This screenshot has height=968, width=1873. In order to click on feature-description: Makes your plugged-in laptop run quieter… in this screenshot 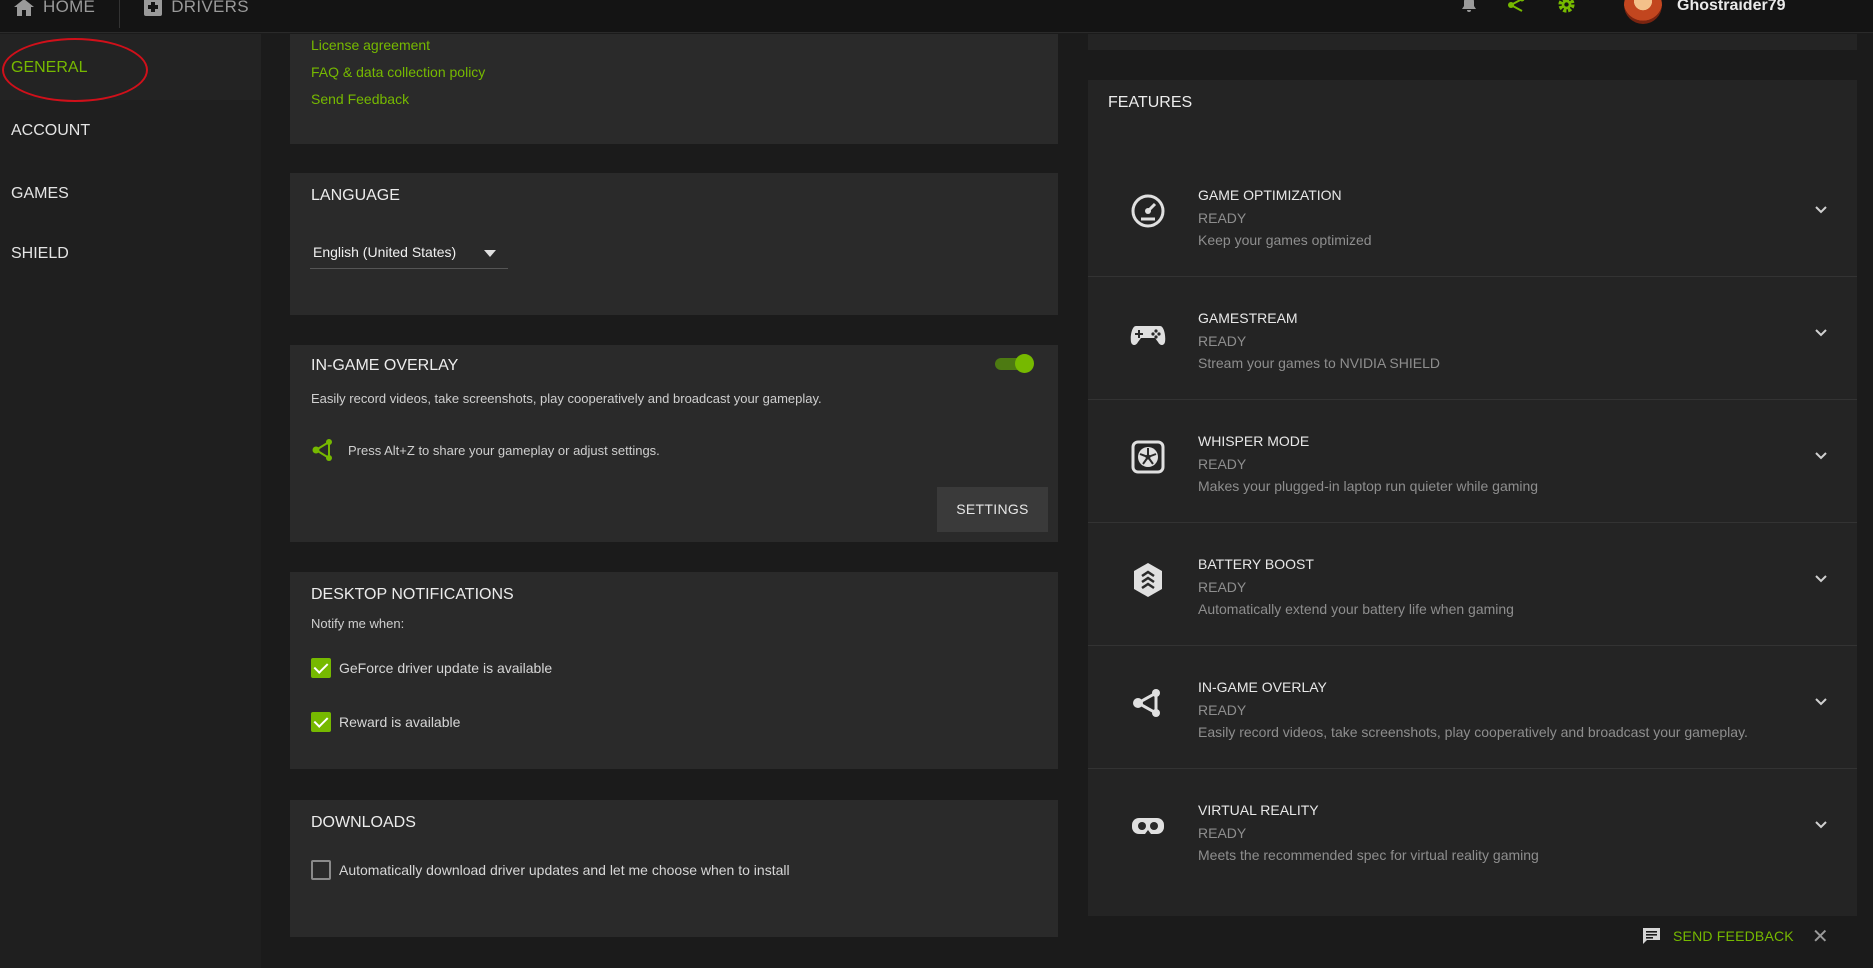, I will do `click(1368, 486)`.